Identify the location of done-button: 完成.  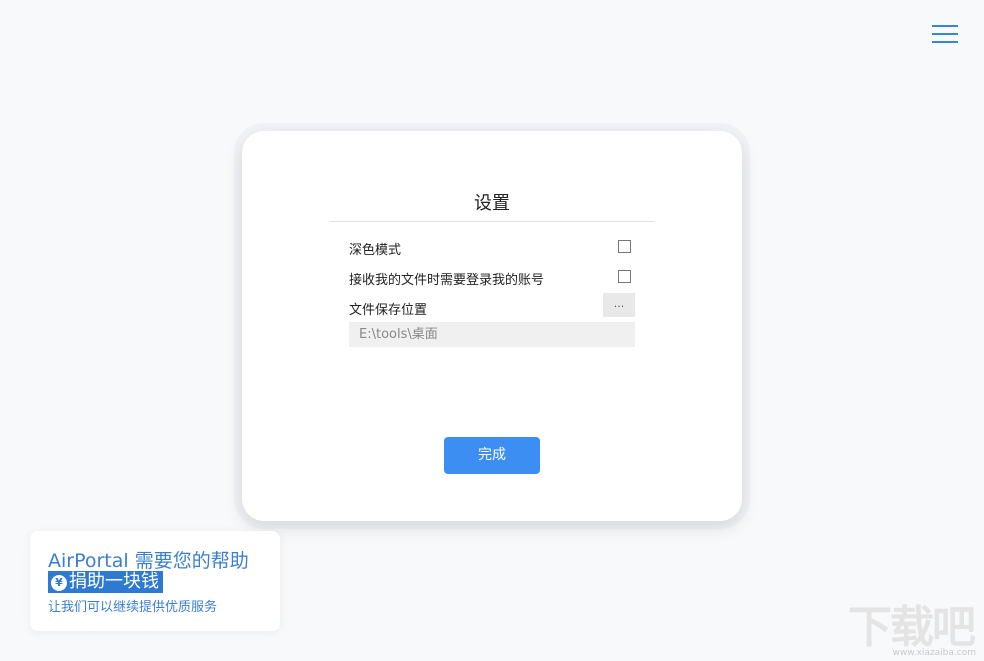
(492, 455).